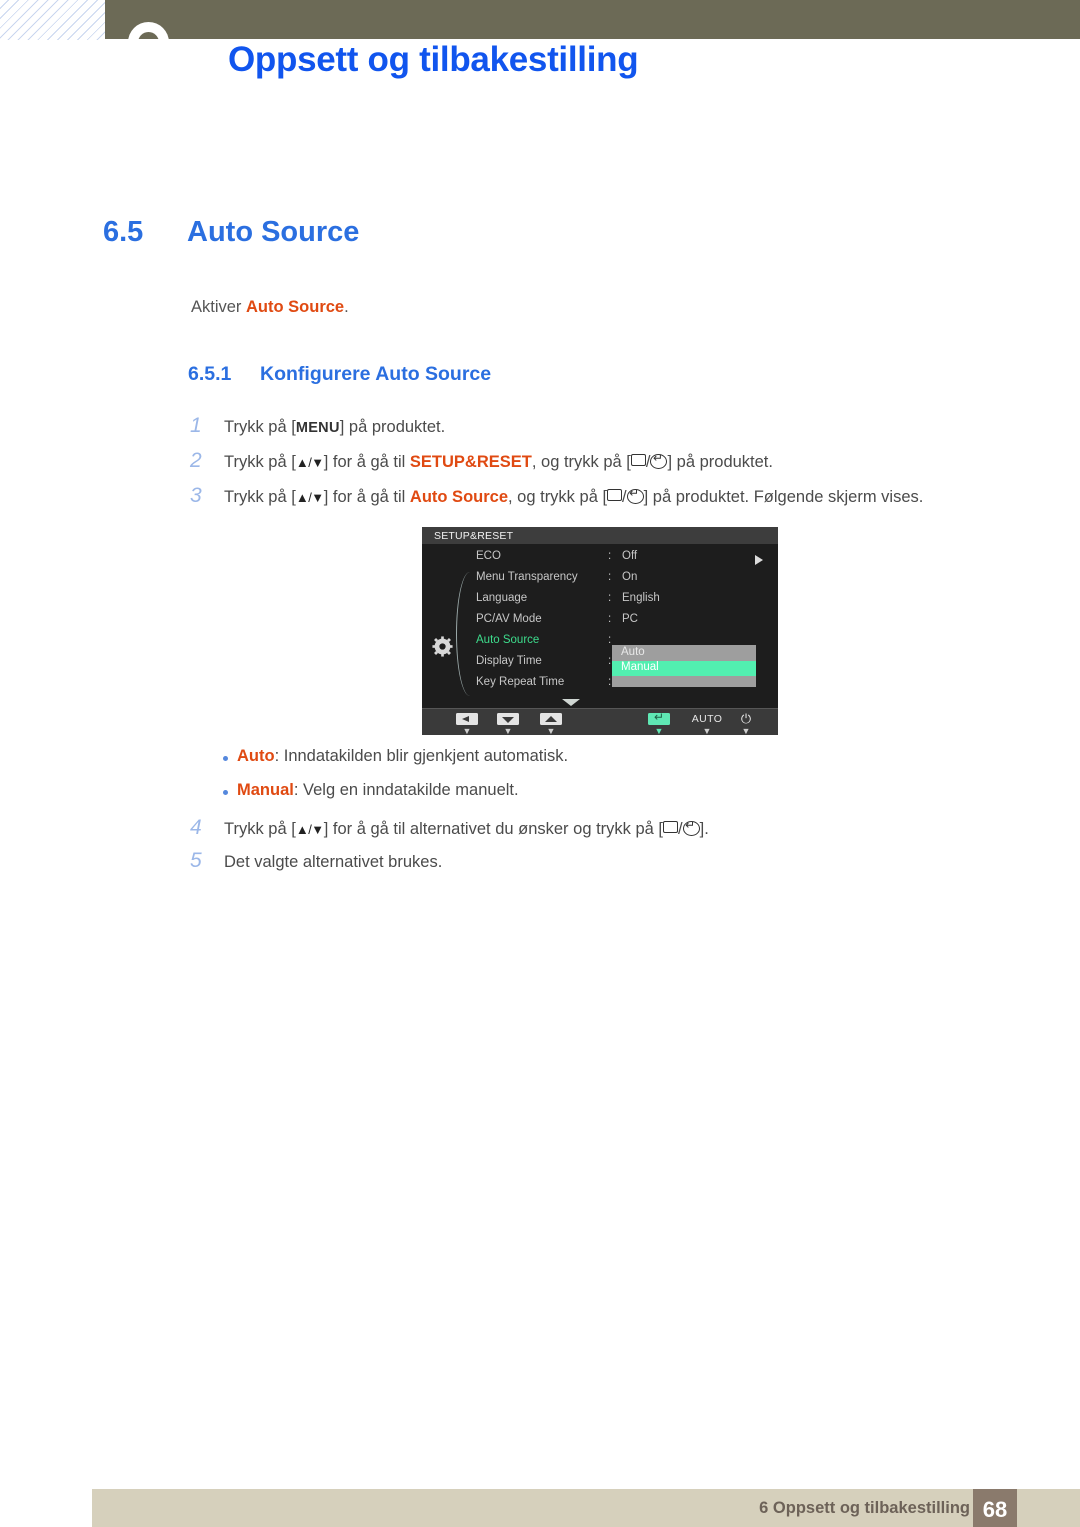 This screenshot has height=1527, width=1080. What do you see at coordinates (196, 425) in the screenshot?
I see `step-number: 1` at bounding box center [196, 425].